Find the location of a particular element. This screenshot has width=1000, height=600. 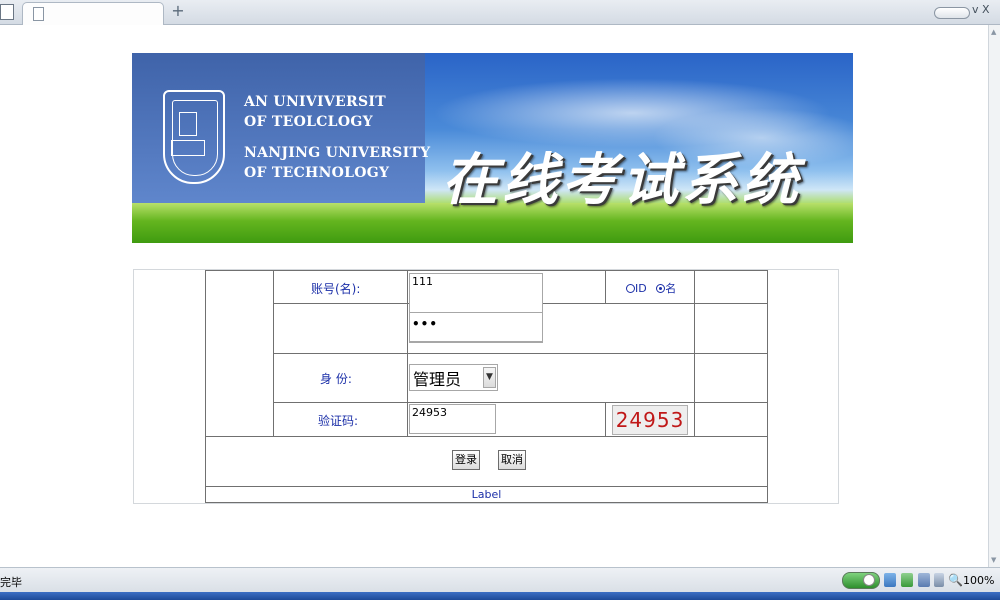

university-name-en-1: AN UNIVIVERSIT is located at coordinates (315, 102).